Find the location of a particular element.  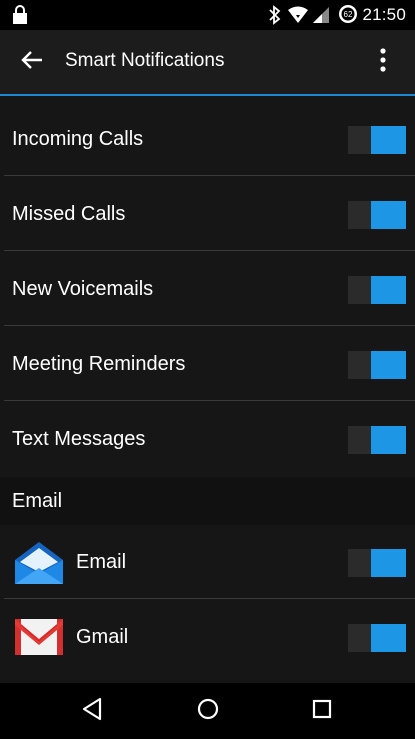

overflow-menu-button is located at coordinates (383, 62).